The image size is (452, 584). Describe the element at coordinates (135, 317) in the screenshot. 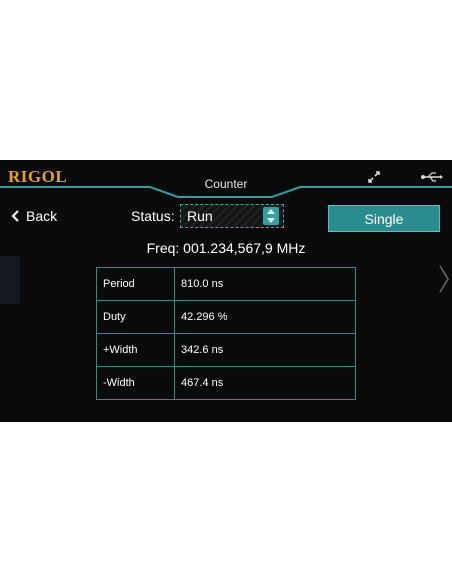

I see `measurement-name: Duty` at that location.